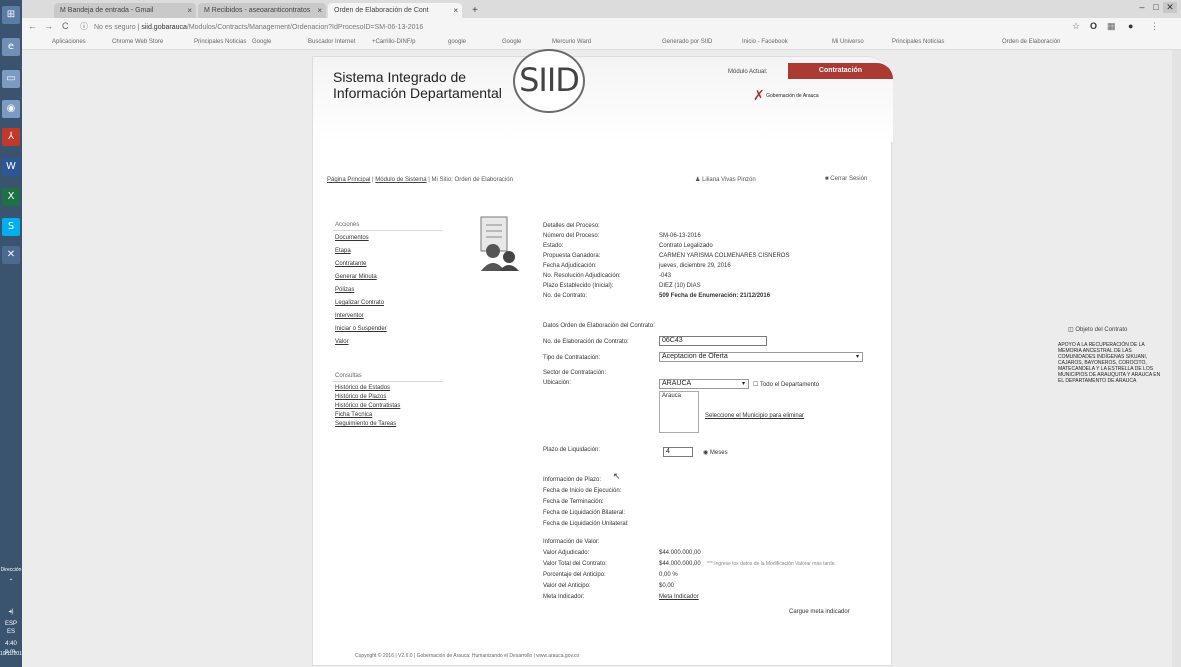 The width and height of the screenshot is (1181, 667). What do you see at coordinates (343, 251) in the screenshot?
I see `menu-item-etapa: Etapa` at bounding box center [343, 251].